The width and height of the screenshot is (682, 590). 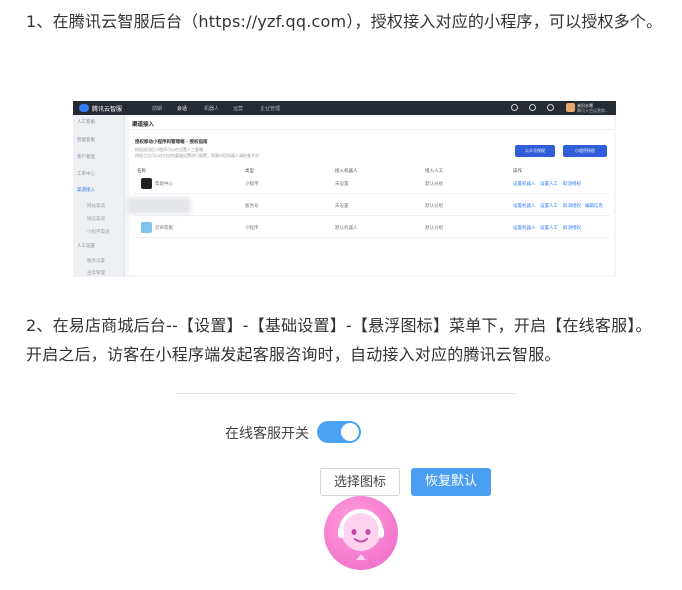 I want to click on sidebar-subitem: 微信渠道, so click(x=96, y=219).